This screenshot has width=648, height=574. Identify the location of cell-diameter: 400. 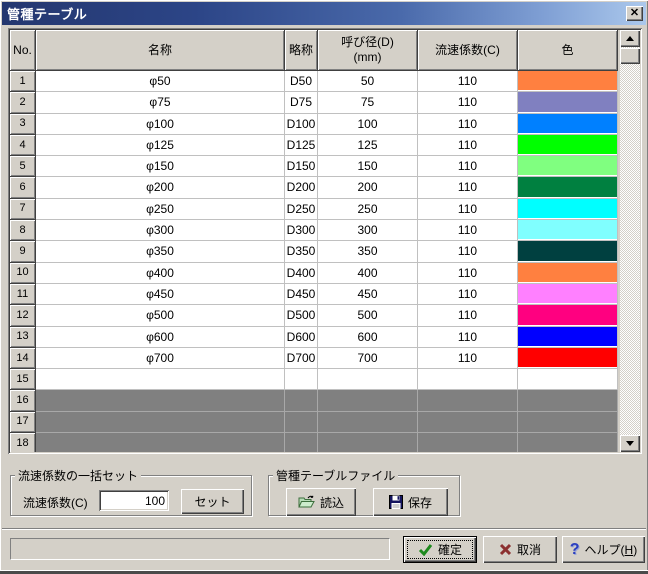
(368, 273).